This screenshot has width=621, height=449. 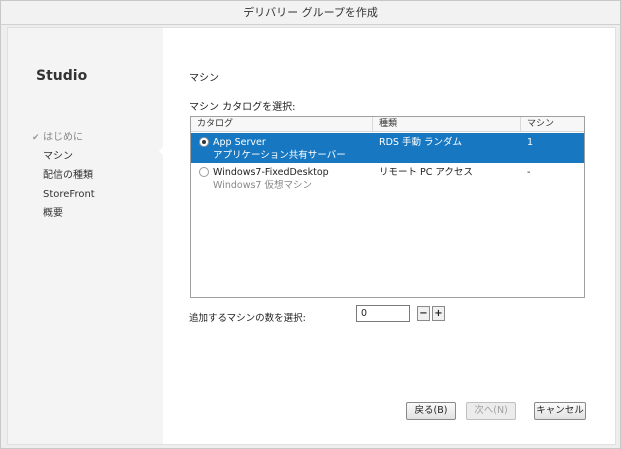 I want to click on window-title: デリバリー グループを作成, so click(x=310, y=13).